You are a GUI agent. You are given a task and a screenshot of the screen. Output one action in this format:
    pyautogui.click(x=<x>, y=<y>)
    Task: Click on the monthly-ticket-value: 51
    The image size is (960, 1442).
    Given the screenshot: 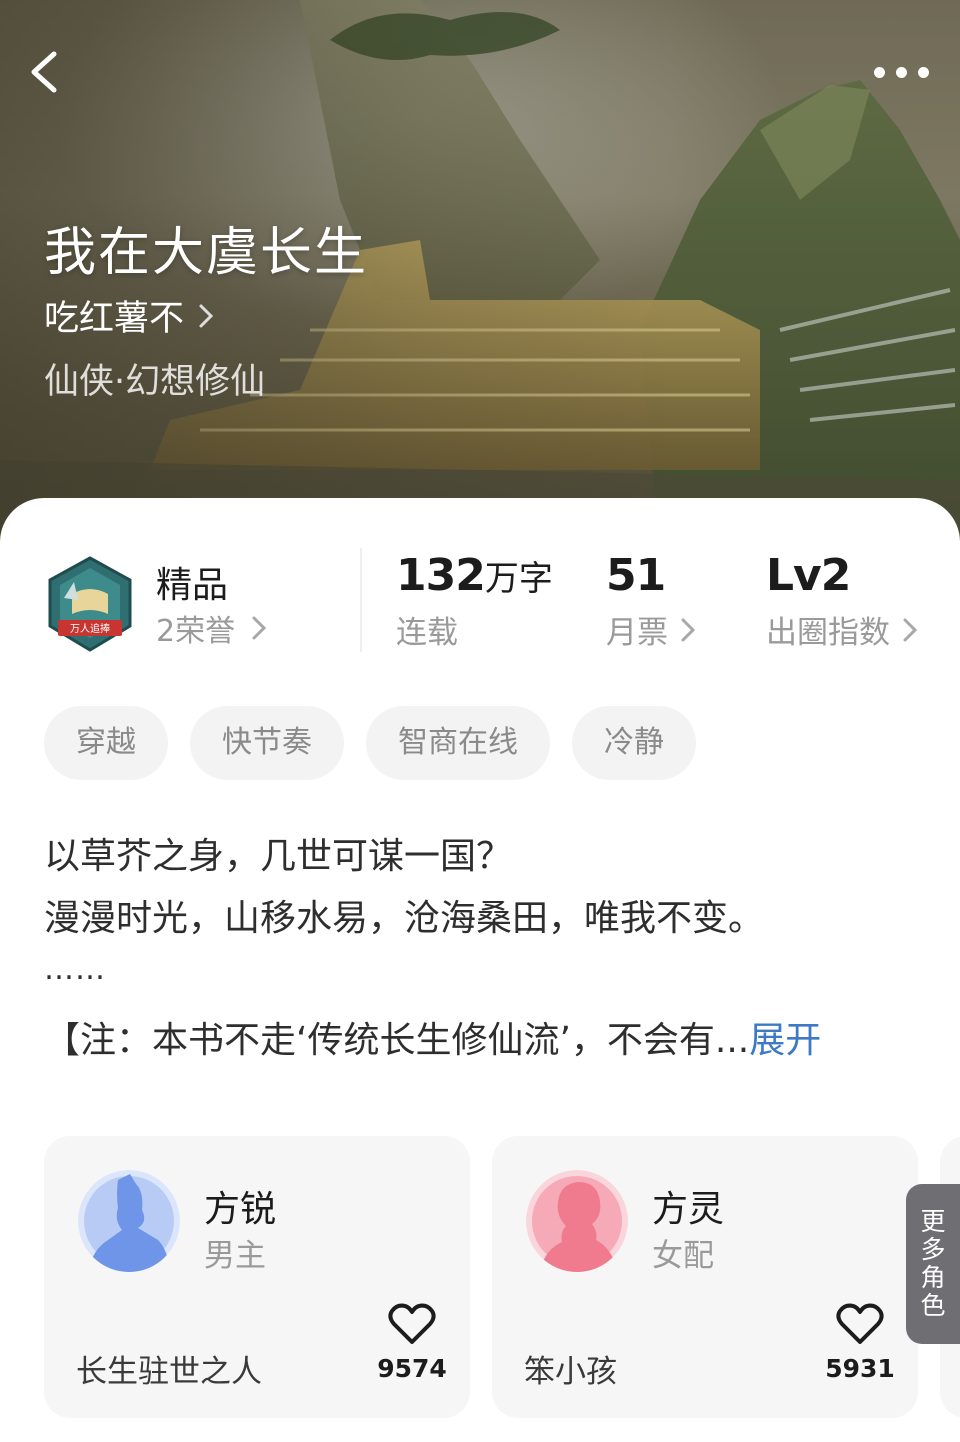 What is the action you would take?
    pyautogui.click(x=636, y=575)
    